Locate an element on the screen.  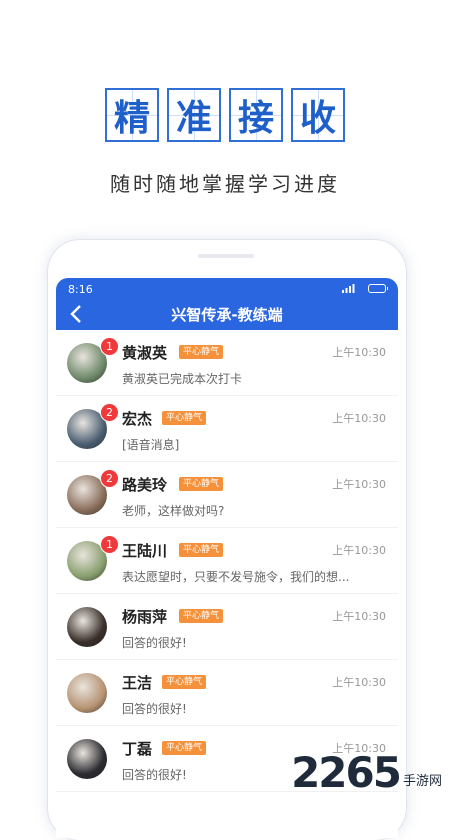
hero-char: 精 is located at coordinates (132, 115).